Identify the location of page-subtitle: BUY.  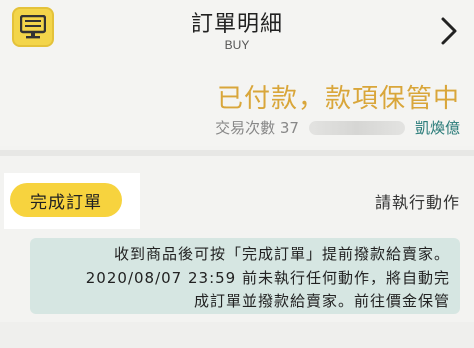
(237, 45).